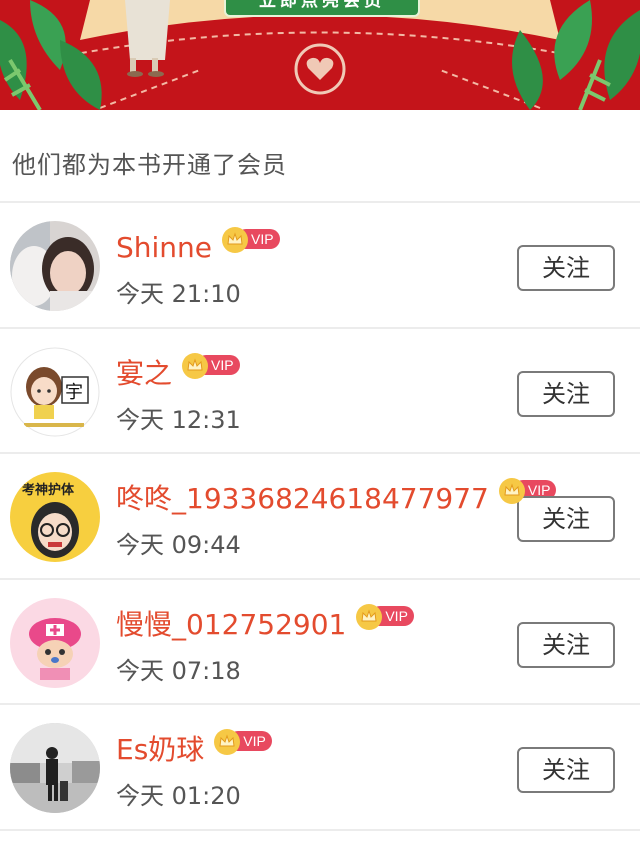  I want to click on member-name: Es奶球, so click(160, 750).